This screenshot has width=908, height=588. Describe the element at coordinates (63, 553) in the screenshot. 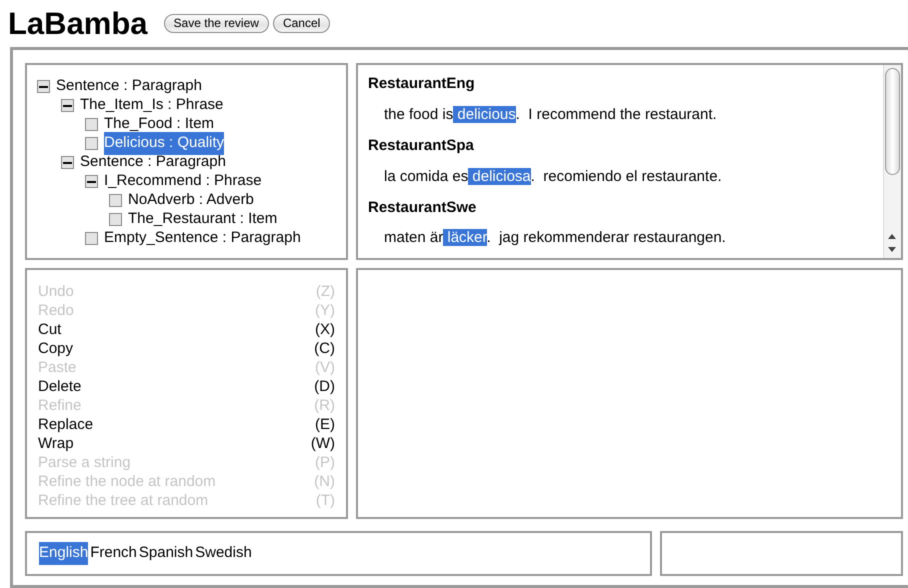

I see `language-option: English` at that location.